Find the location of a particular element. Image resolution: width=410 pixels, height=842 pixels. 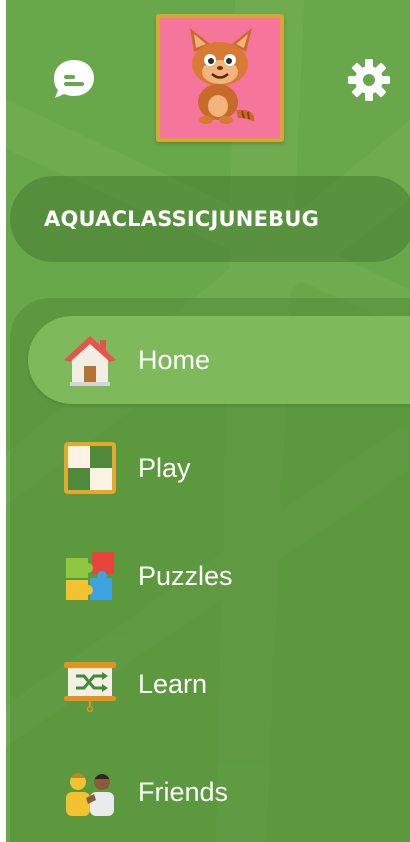

friends-icon is located at coordinates (90, 794).